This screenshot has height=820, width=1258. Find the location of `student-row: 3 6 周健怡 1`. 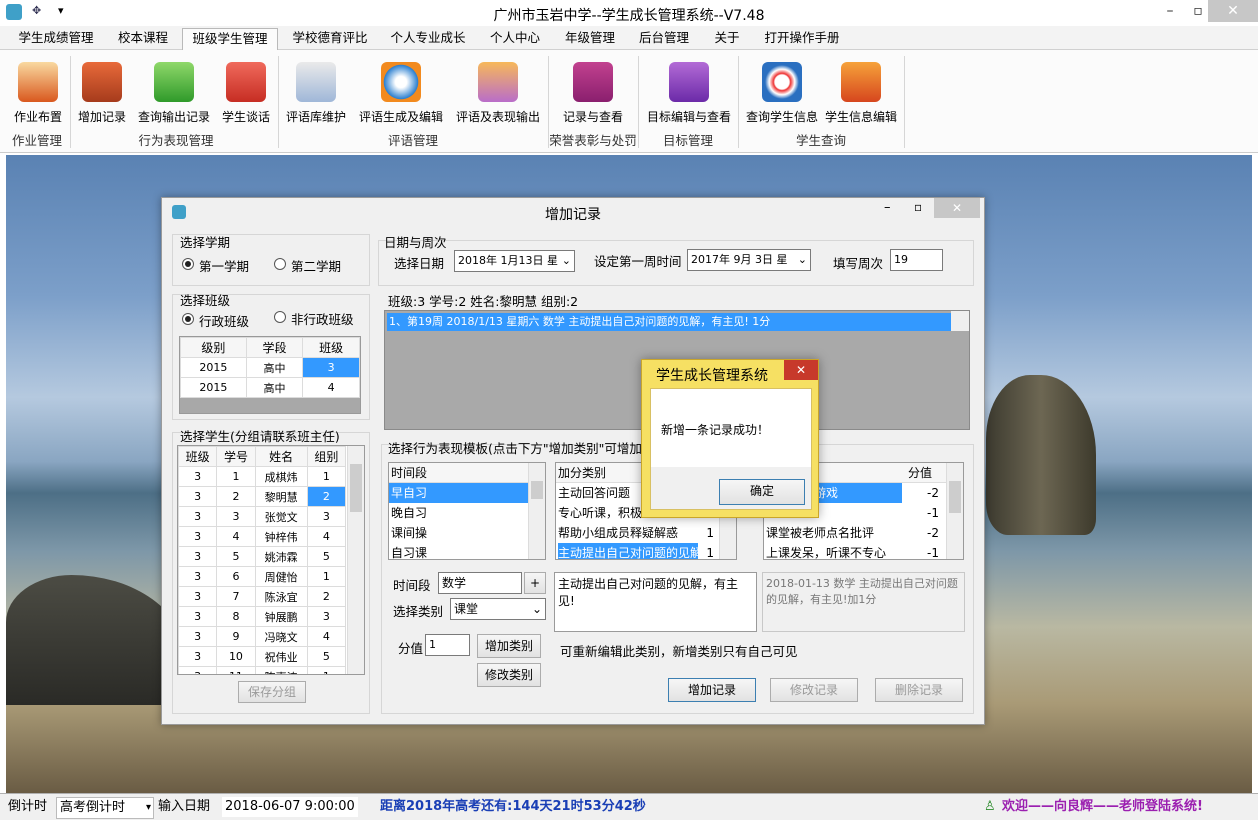

student-row: 3 6 周健怡 1 is located at coordinates (262, 576).